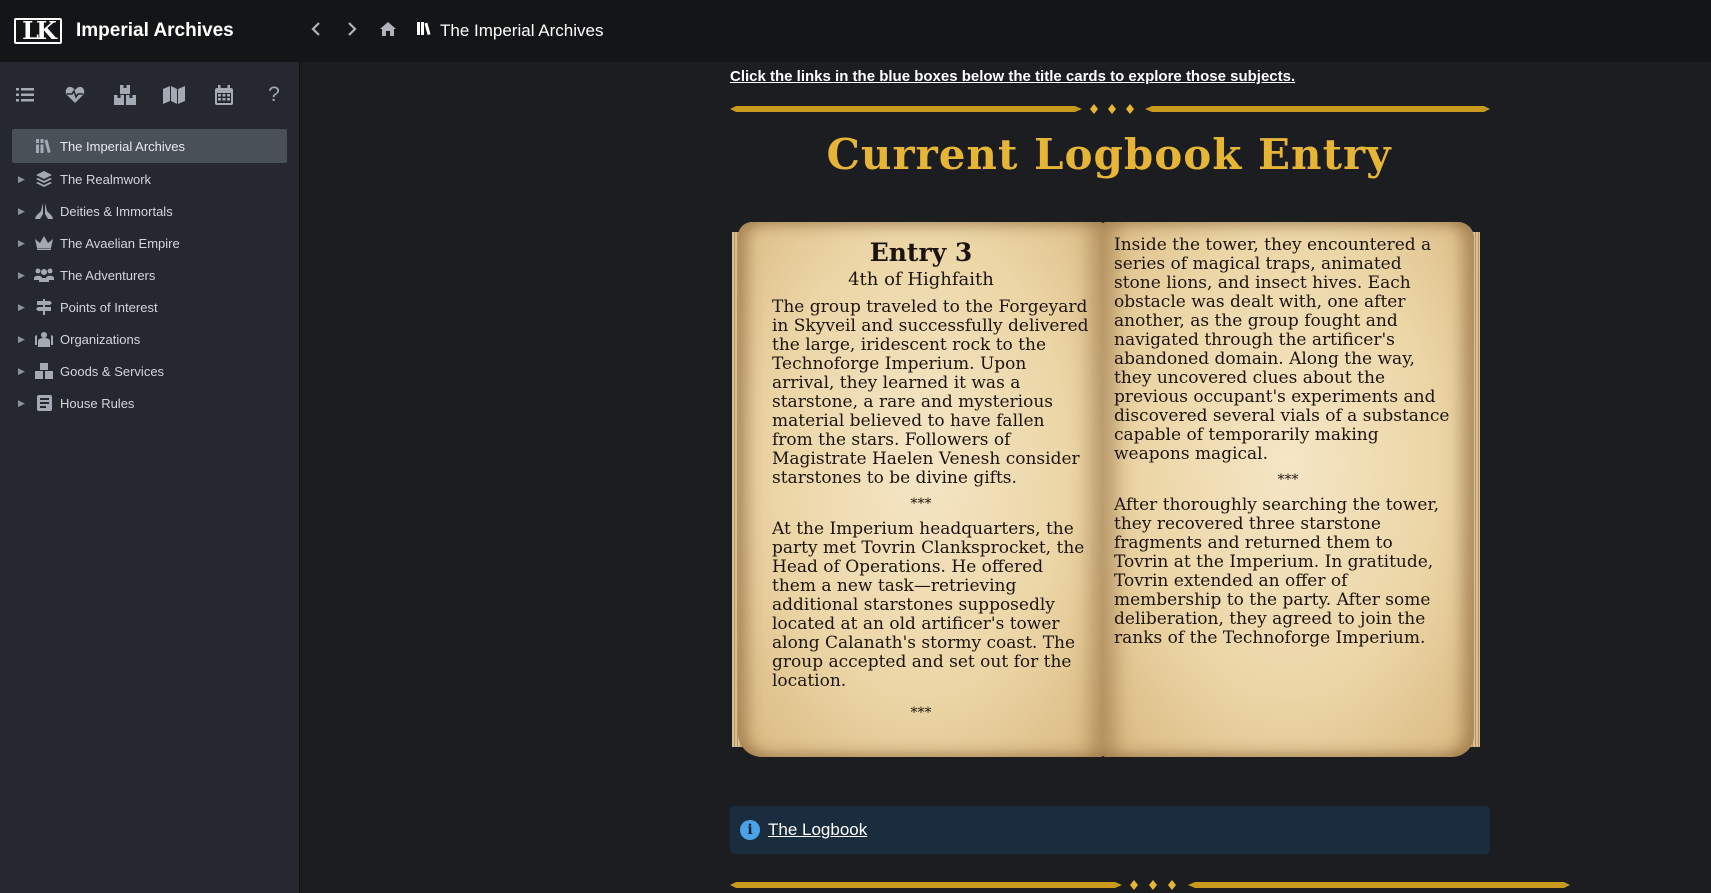  I want to click on sidebar-item-organizations: ▶ Organizations, so click(149, 339).